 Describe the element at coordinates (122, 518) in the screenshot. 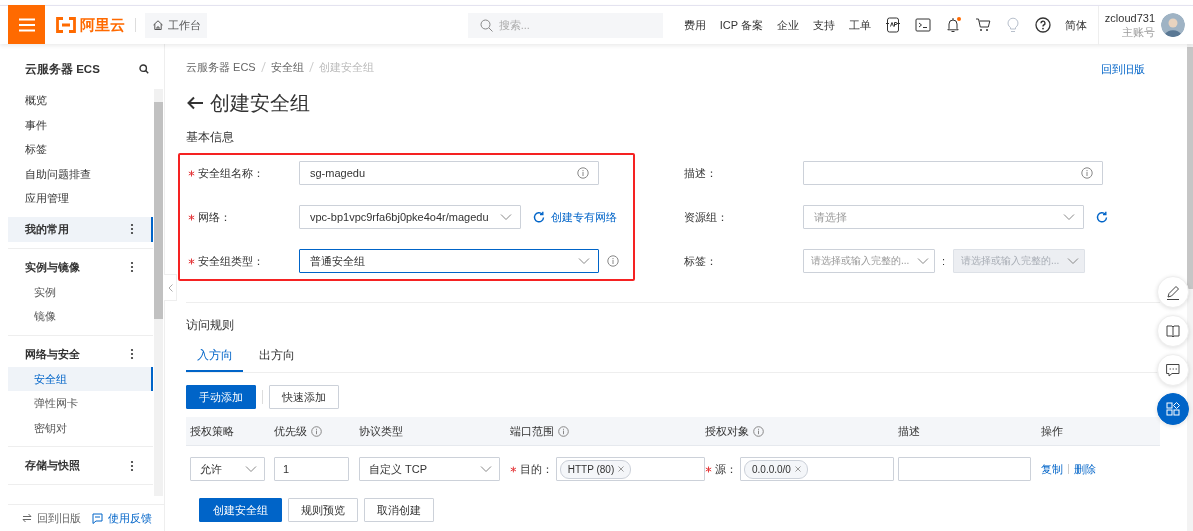

I see `feedback-link: 使用反馈` at that location.